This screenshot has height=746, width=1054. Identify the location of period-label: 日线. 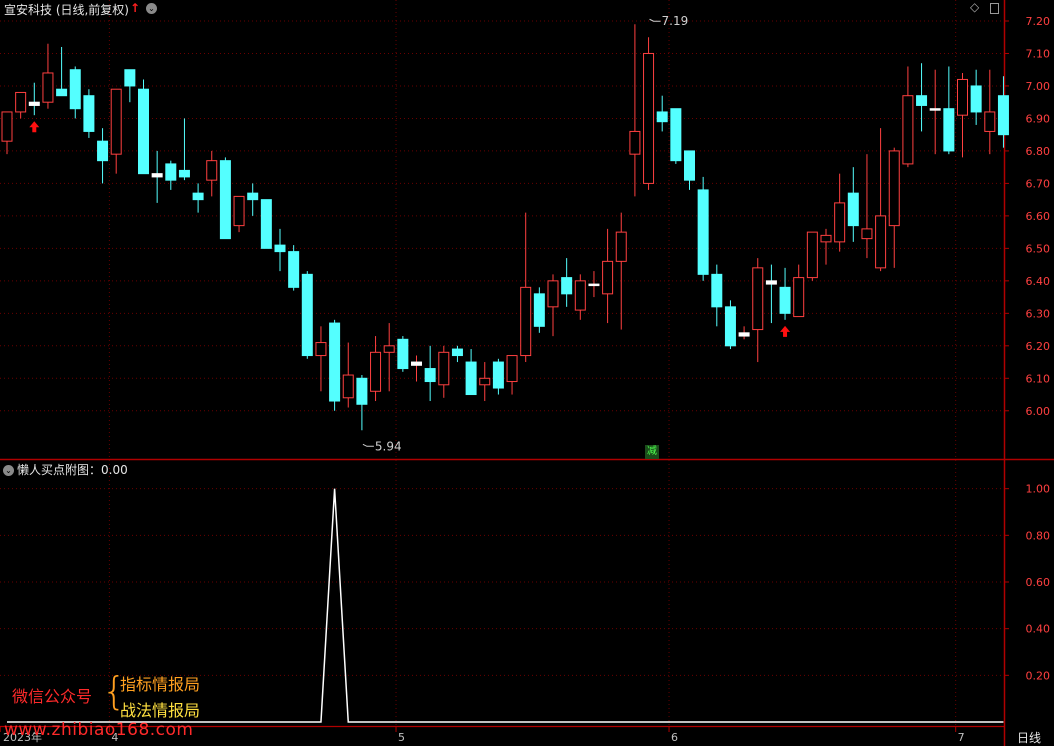
(1029, 737).